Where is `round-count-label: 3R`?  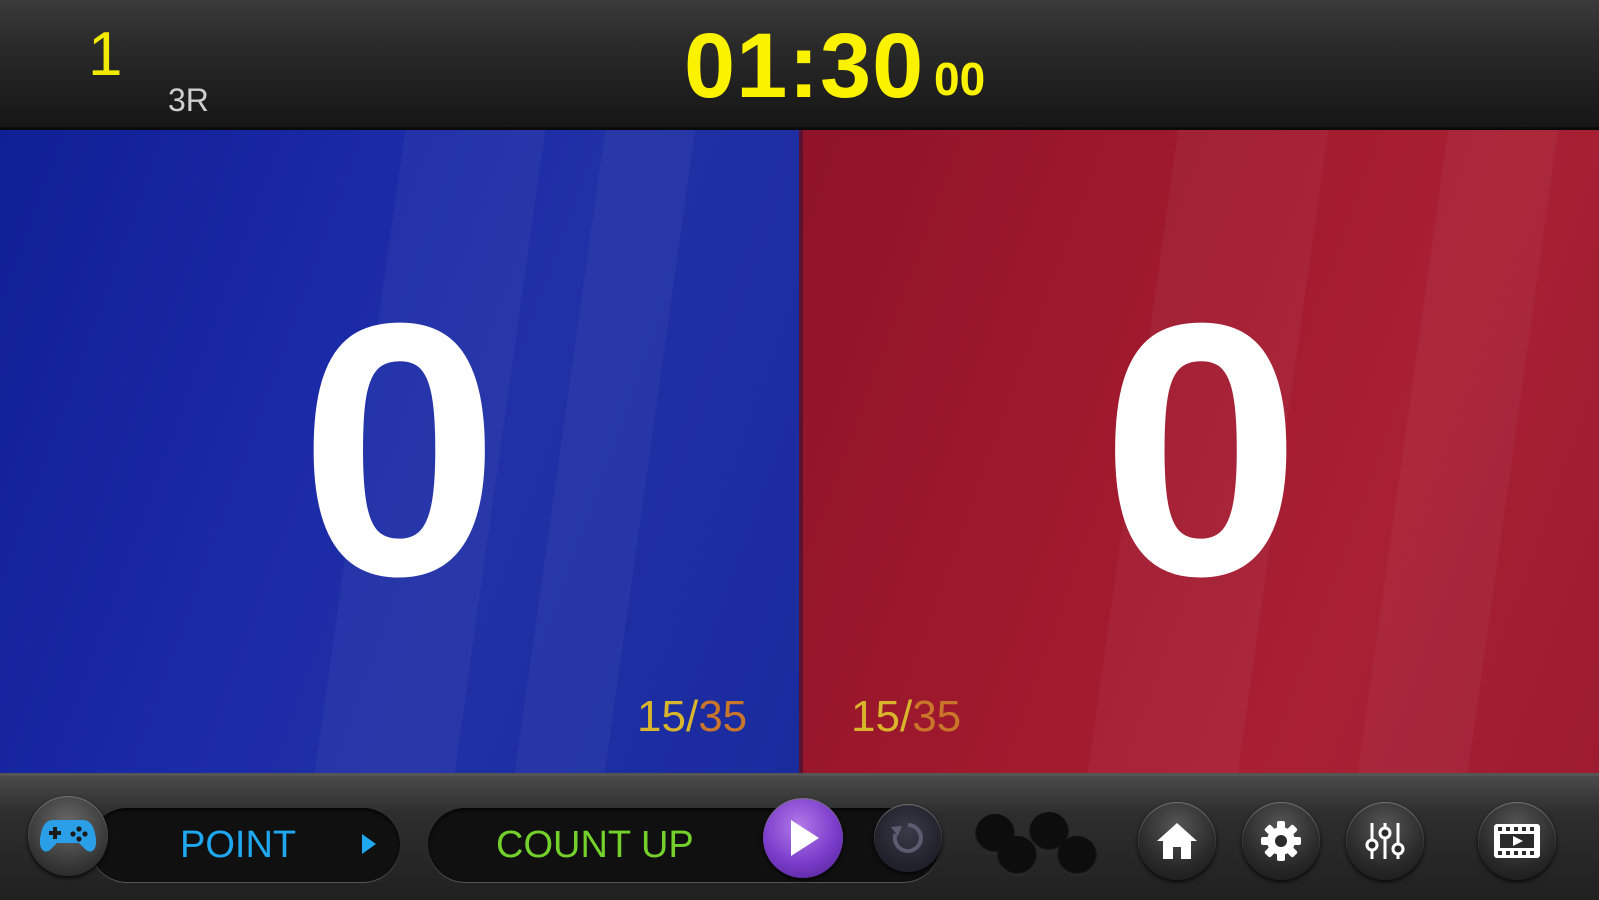
round-count-label: 3R is located at coordinates (188, 100).